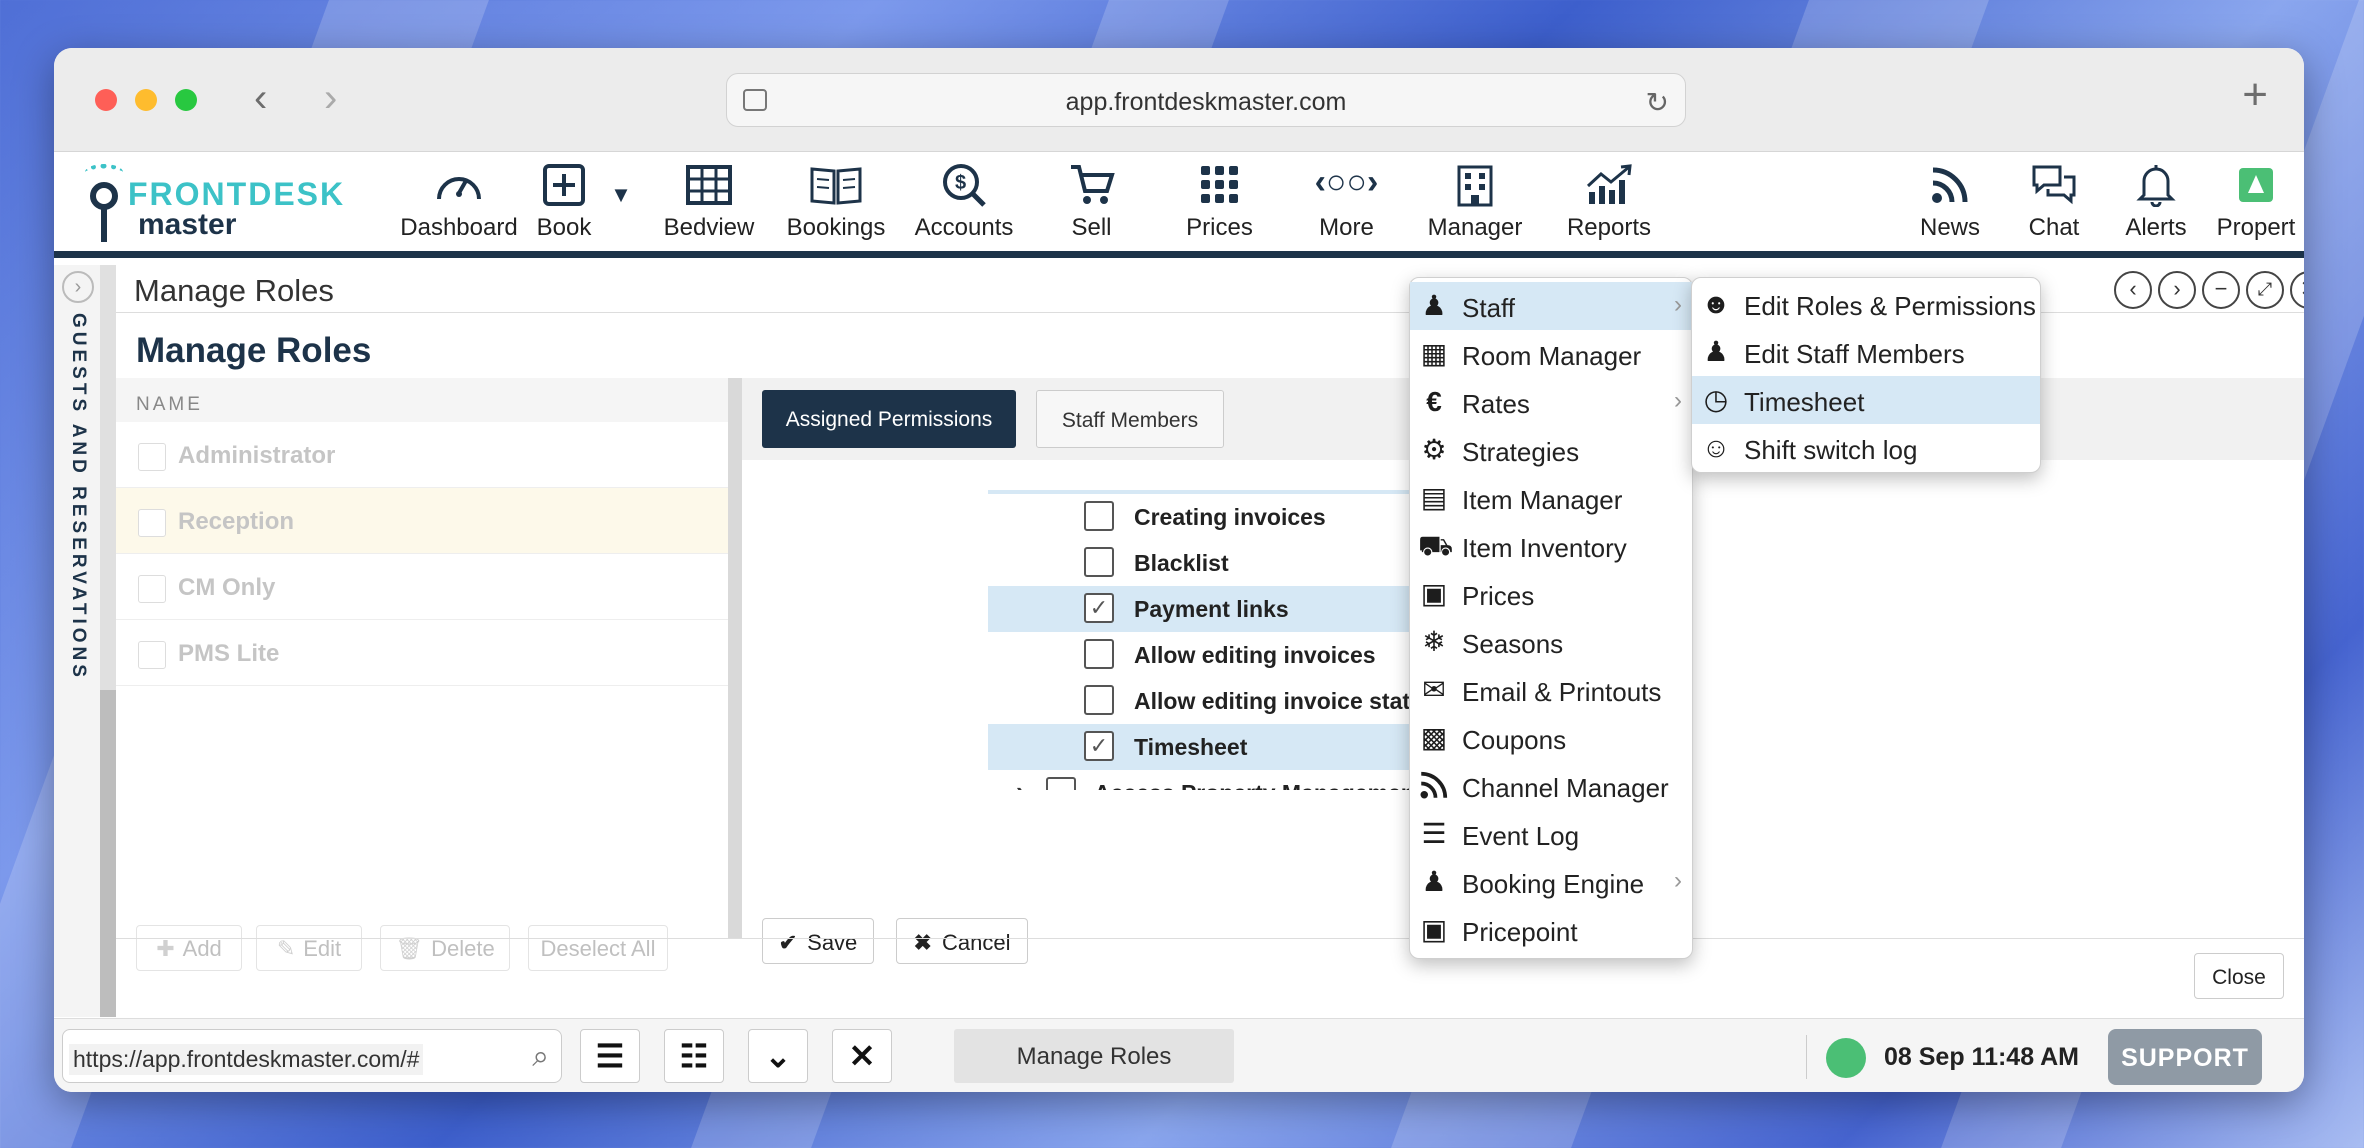  I want to click on permission-row: ✓ Payment links, so click(1233, 609).